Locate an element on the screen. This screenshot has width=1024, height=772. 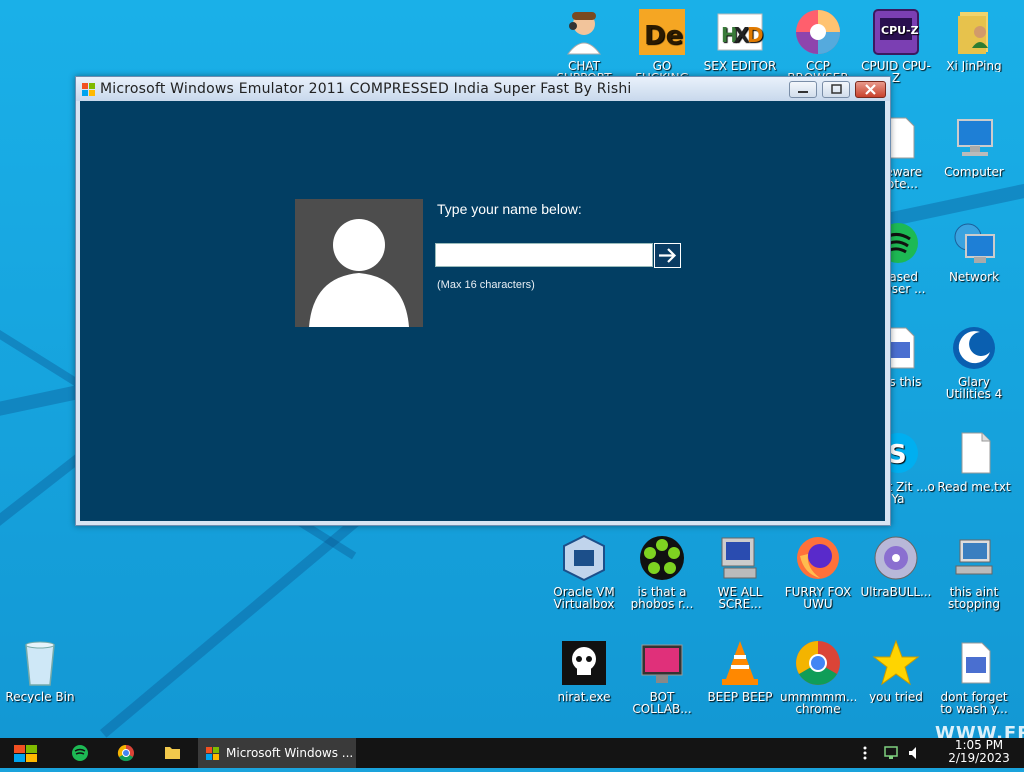
network-tray-icon is located at coordinates (891, 753).